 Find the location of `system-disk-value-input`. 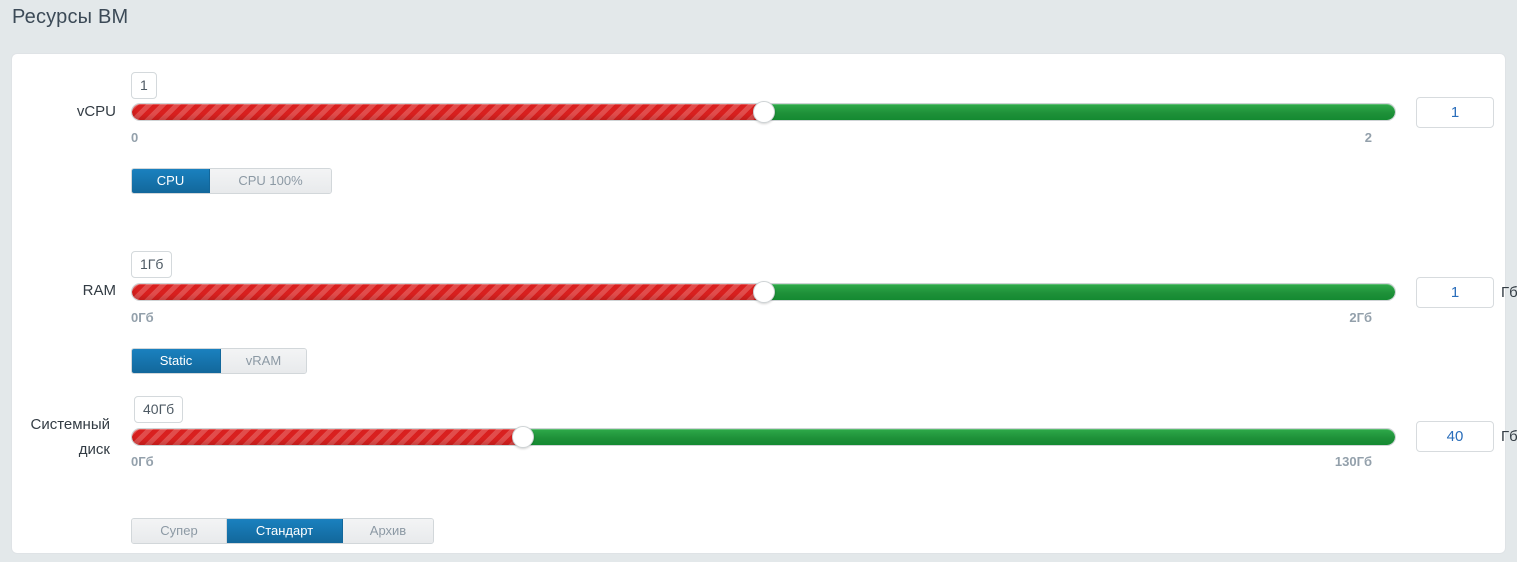

system-disk-value-input is located at coordinates (1455, 436).